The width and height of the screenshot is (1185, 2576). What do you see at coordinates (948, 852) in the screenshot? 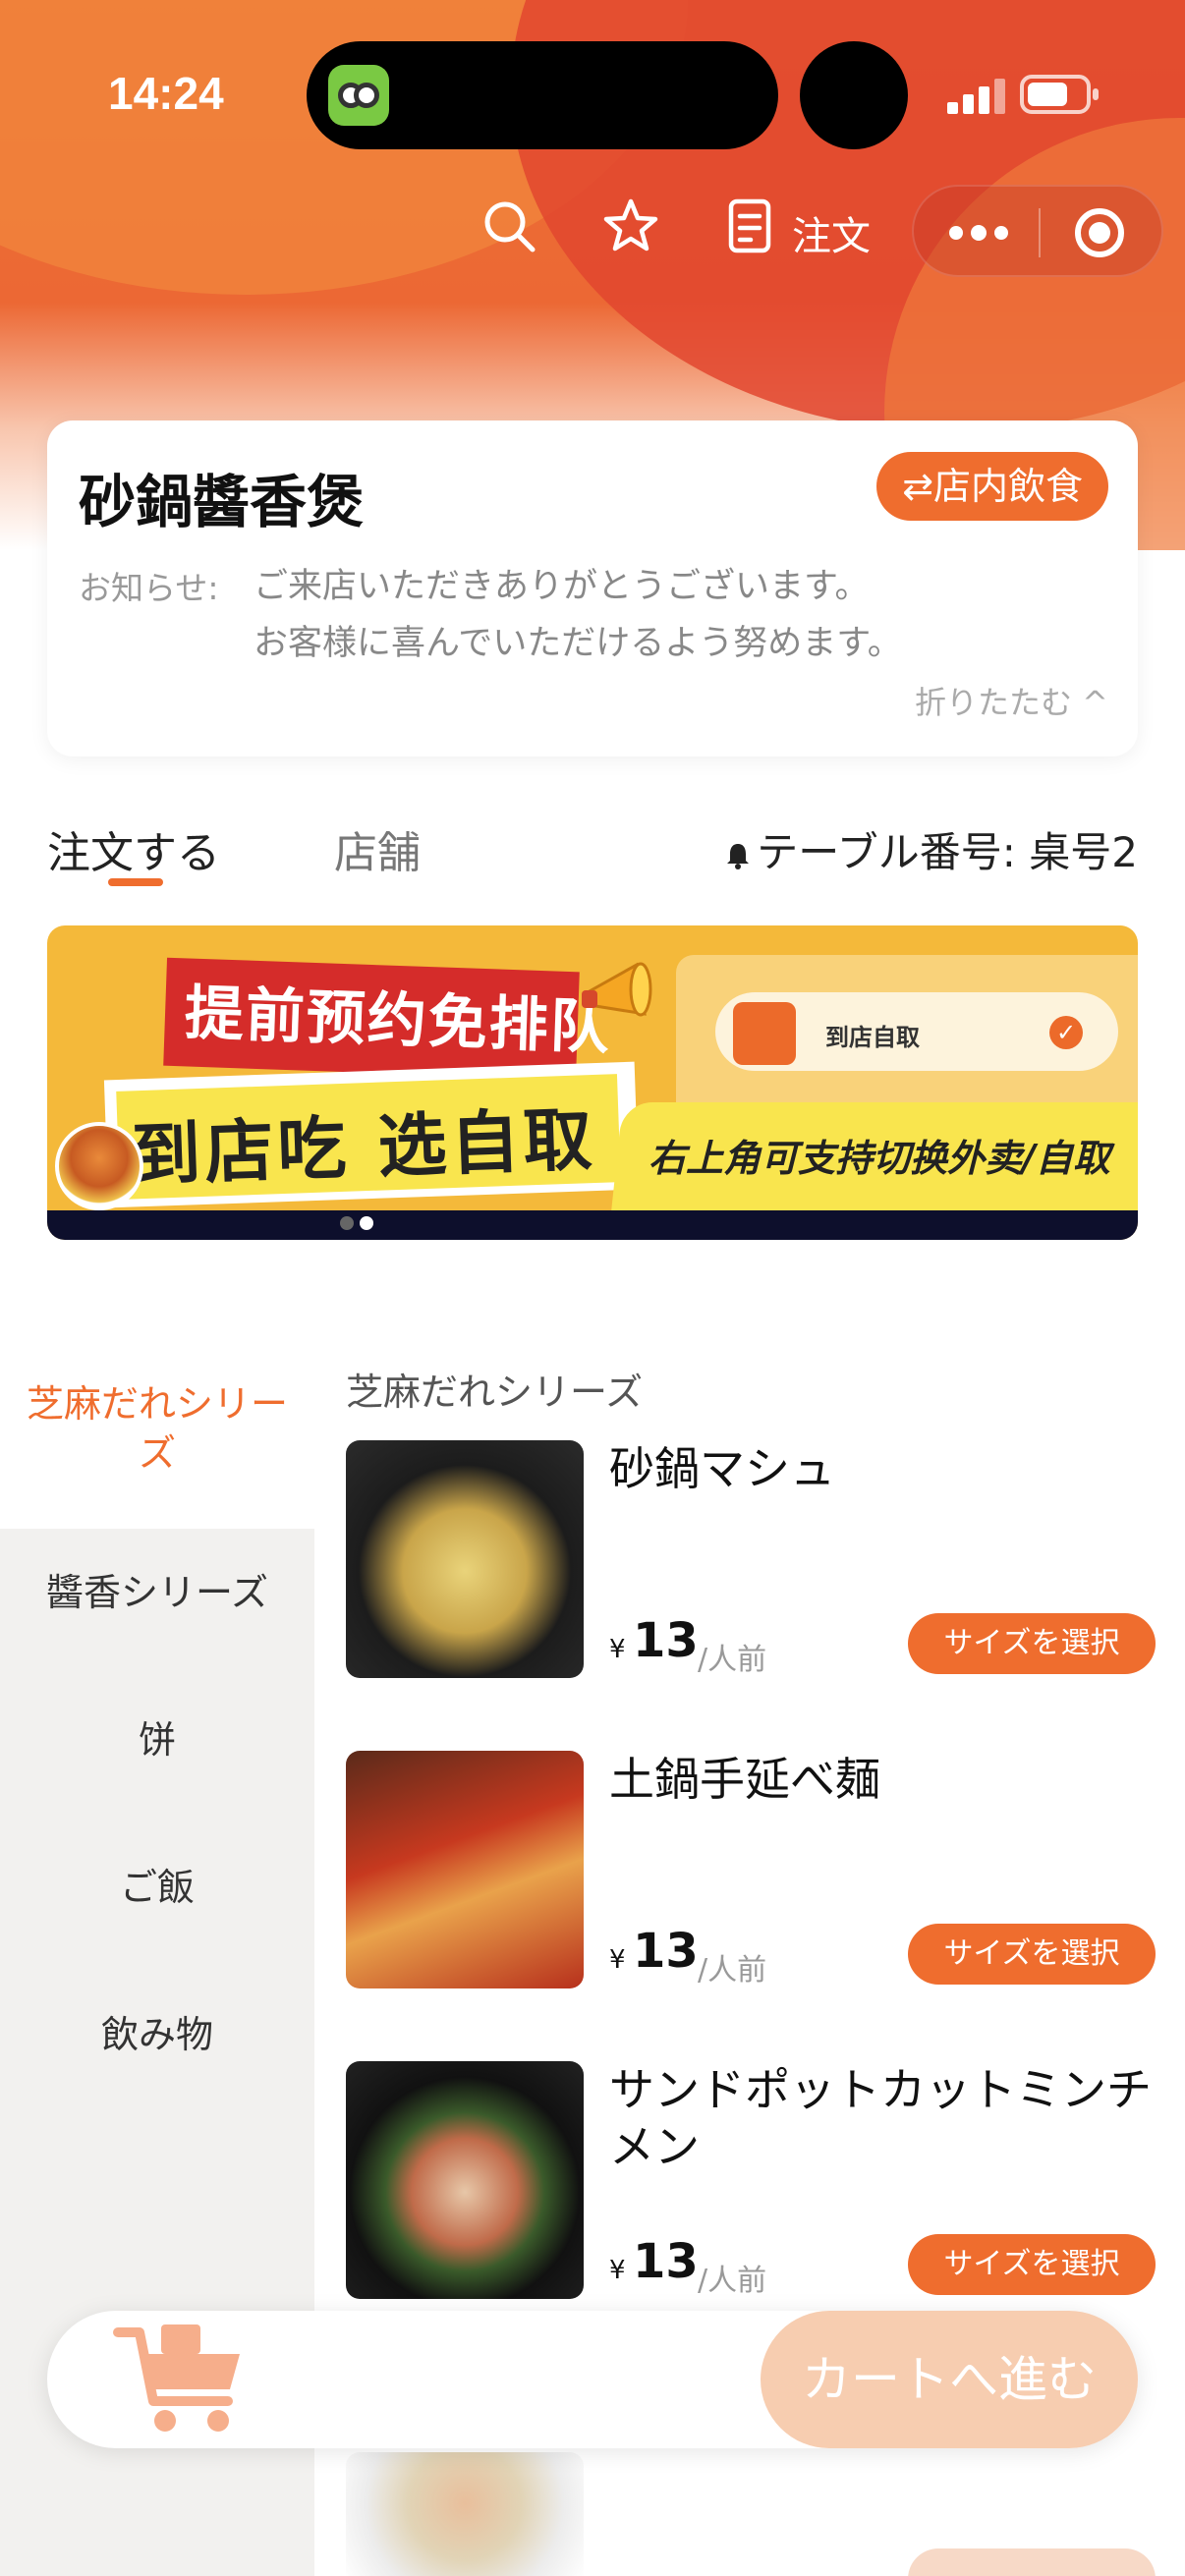
I see `table-number-text: テーブル番号: 桌号2` at bounding box center [948, 852].